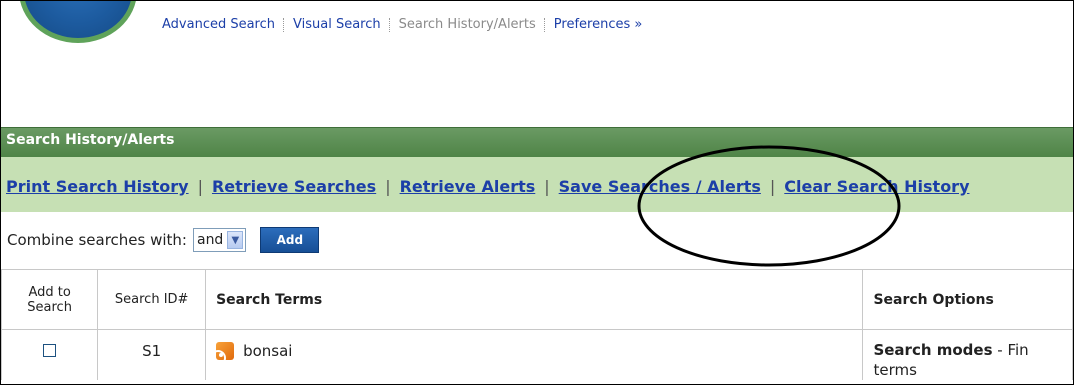 Image resolution: width=1074 pixels, height=385 pixels. Describe the element at coordinates (895, 370) in the screenshot. I see `search-modes-line2: terms` at that location.